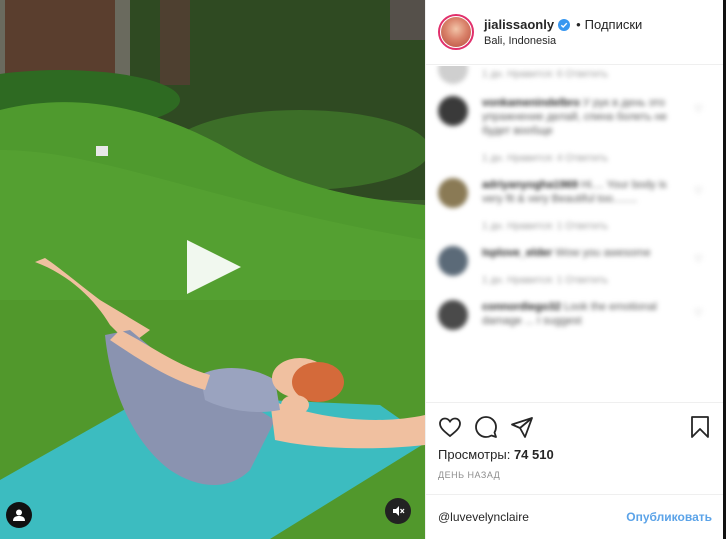 The image size is (726, 539). I want to click on comment-text: Wow you awesome, so click(603, 253).